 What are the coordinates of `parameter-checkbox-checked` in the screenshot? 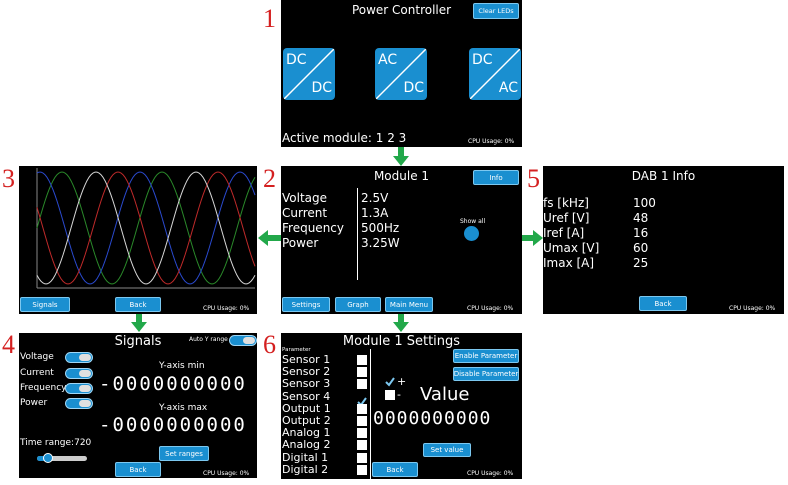 It's located at (362, 399).